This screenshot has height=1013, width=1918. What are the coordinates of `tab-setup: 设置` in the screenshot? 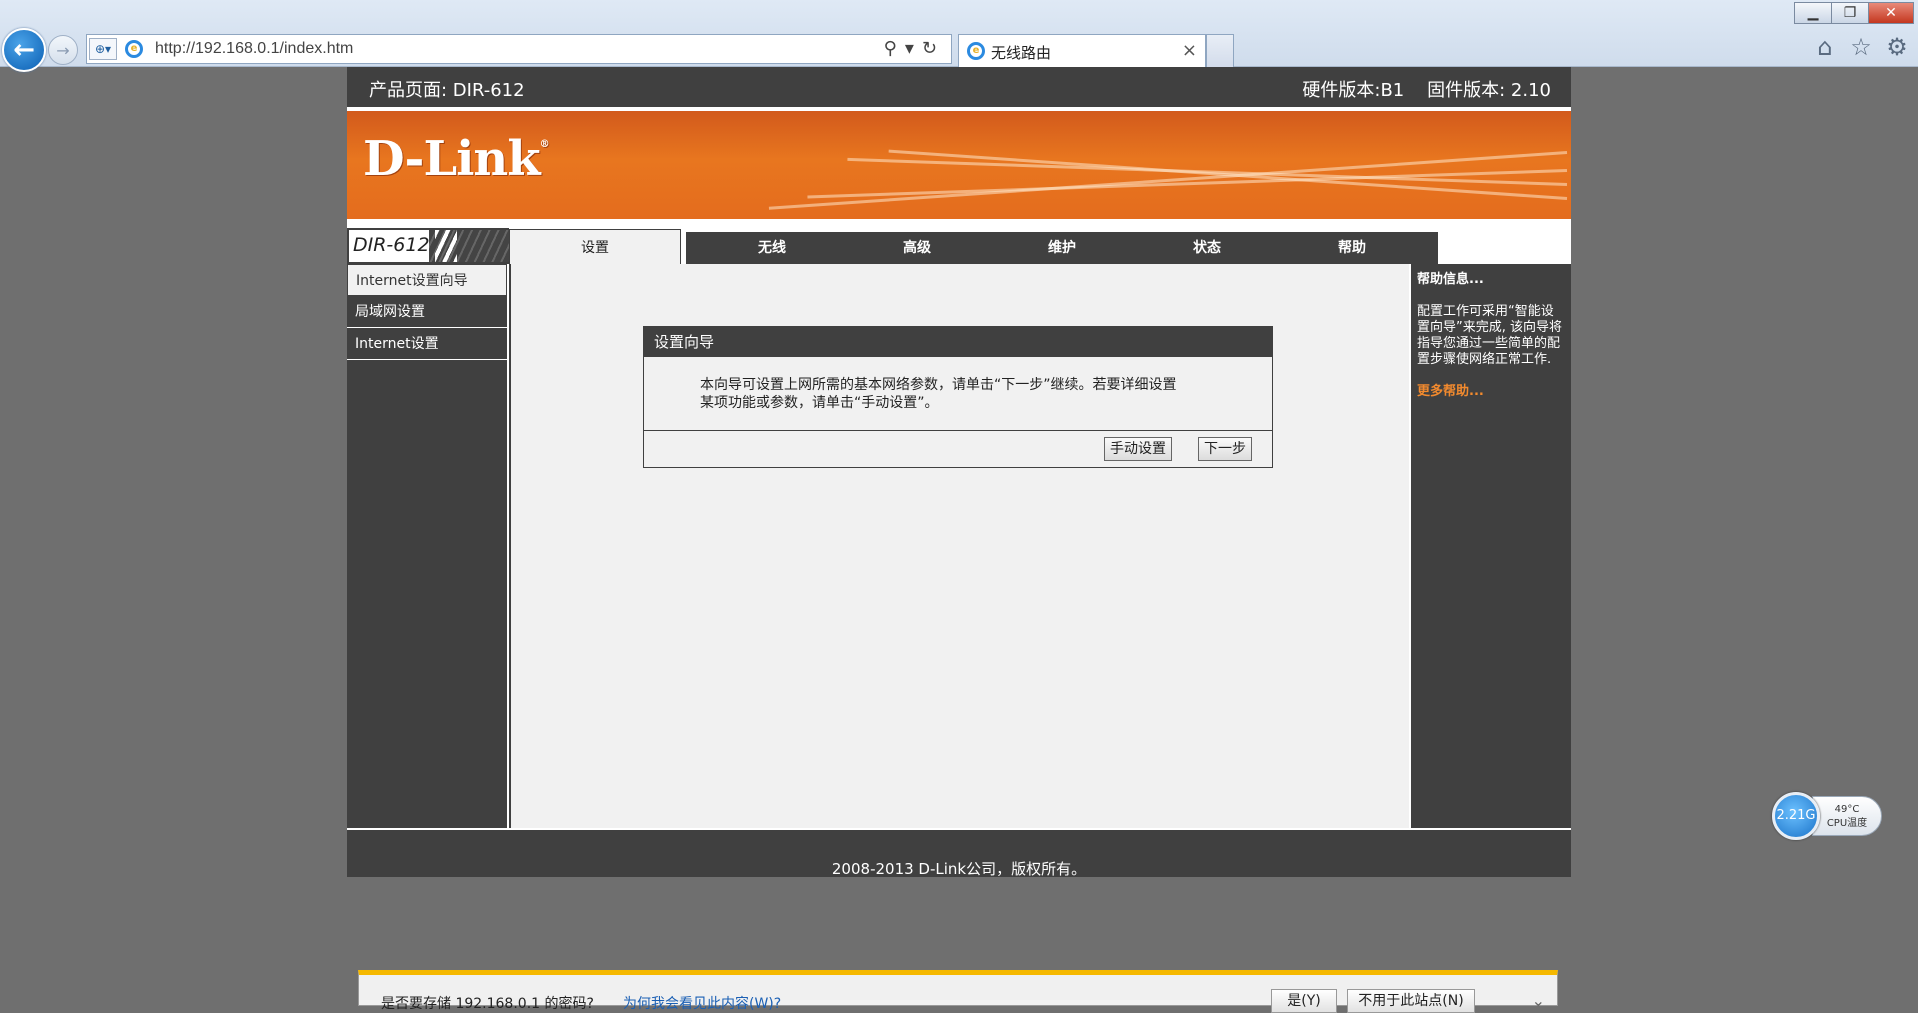 It's located at (595, 246).